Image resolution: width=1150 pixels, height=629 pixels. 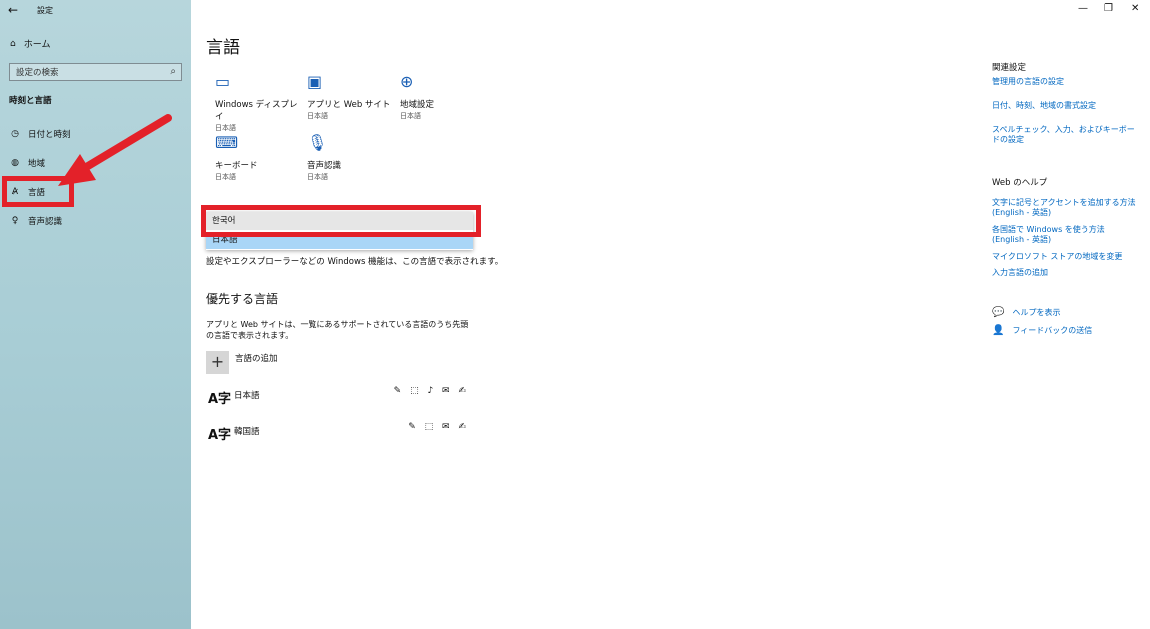 I want to click on tile-apps-web: ▣ アプリと Web サイト 日本語, so click(x=352, y=96).